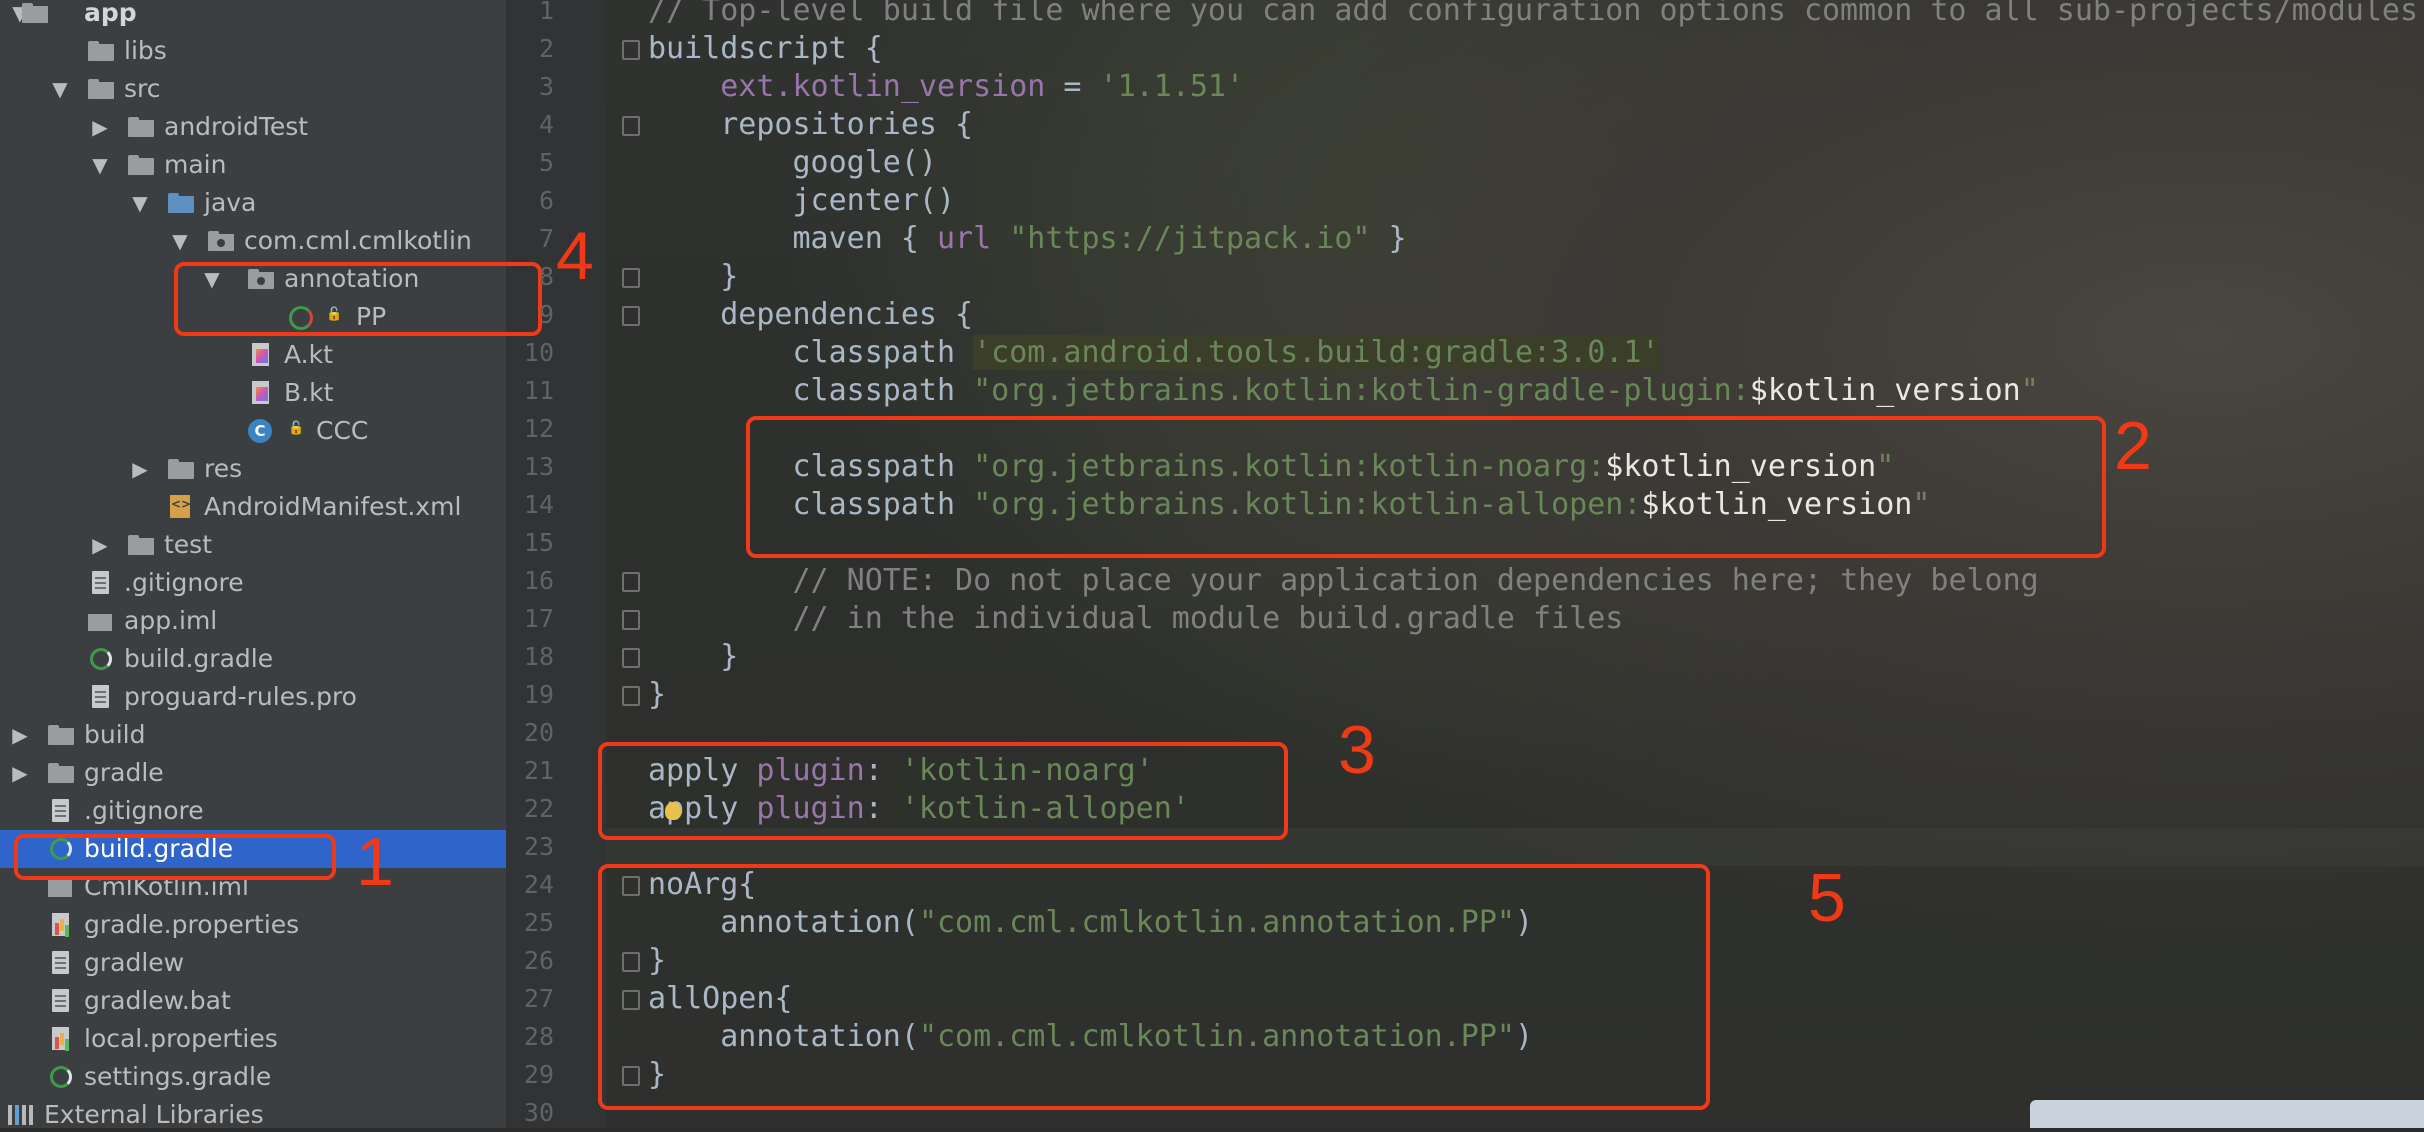 The width and height of the screenshot is (2424, 1132). Describe the element at coordinates (253, 127) in the screenshot. I see `tree-item-androidtest: ▶ androidTest` at that location.